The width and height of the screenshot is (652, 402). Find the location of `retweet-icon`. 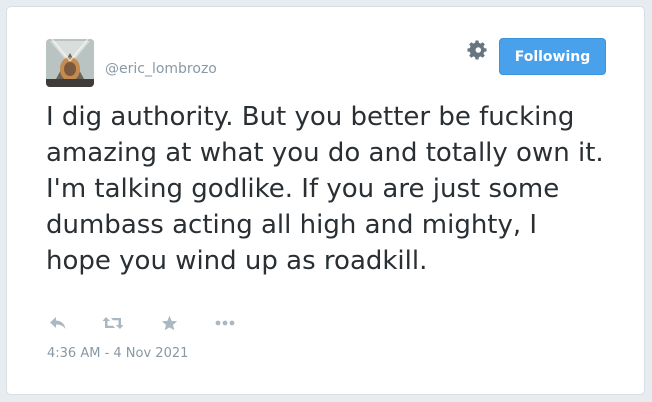

retweet-icon is located at coordinates (113, 323).